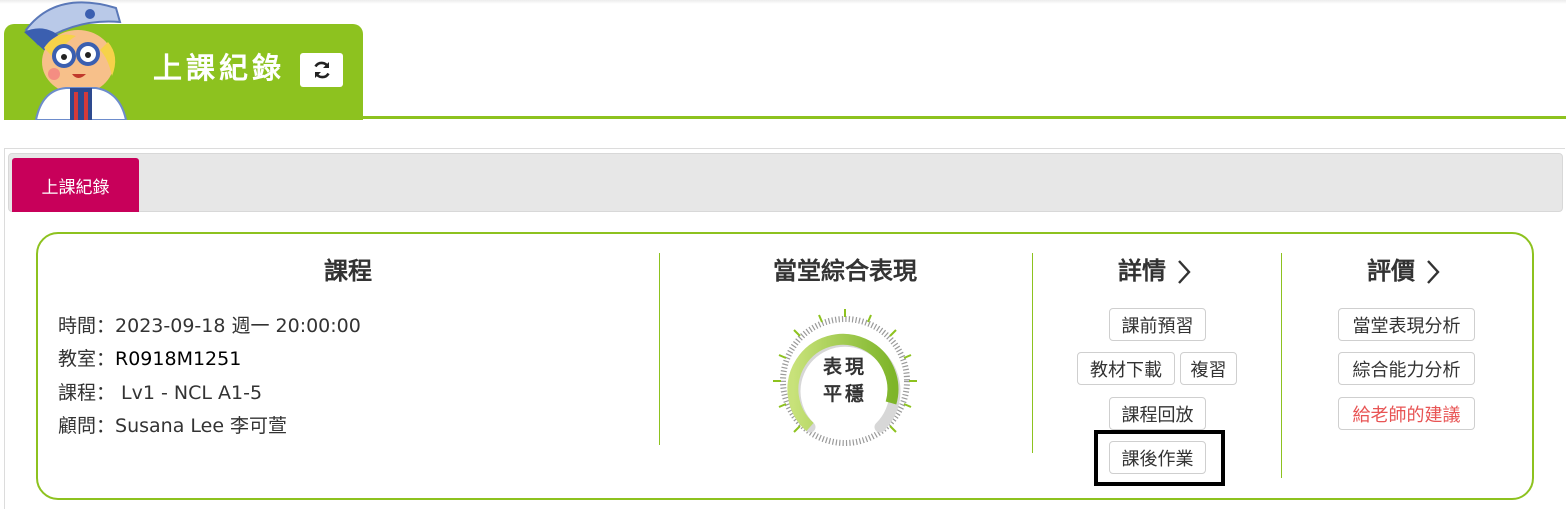 The image size is (1566, 509). I want to click on course-heading: 課程, so click(348, 271).